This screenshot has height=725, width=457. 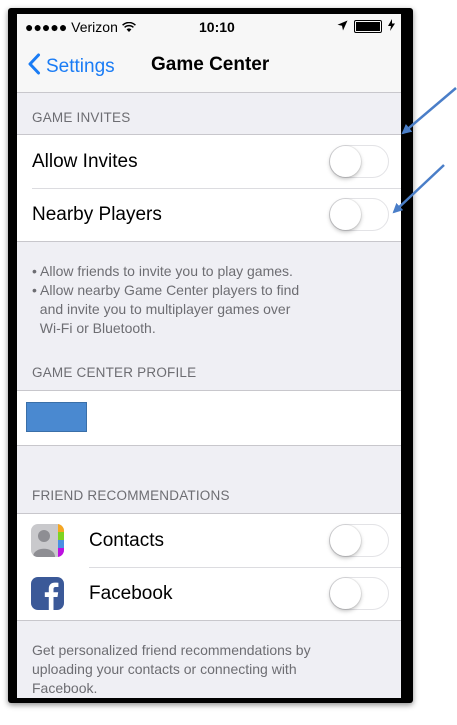 What do you see at coordinates (47, 540) in the screenshot?
I see `contacts-icon` at bounding box center [47, 540].